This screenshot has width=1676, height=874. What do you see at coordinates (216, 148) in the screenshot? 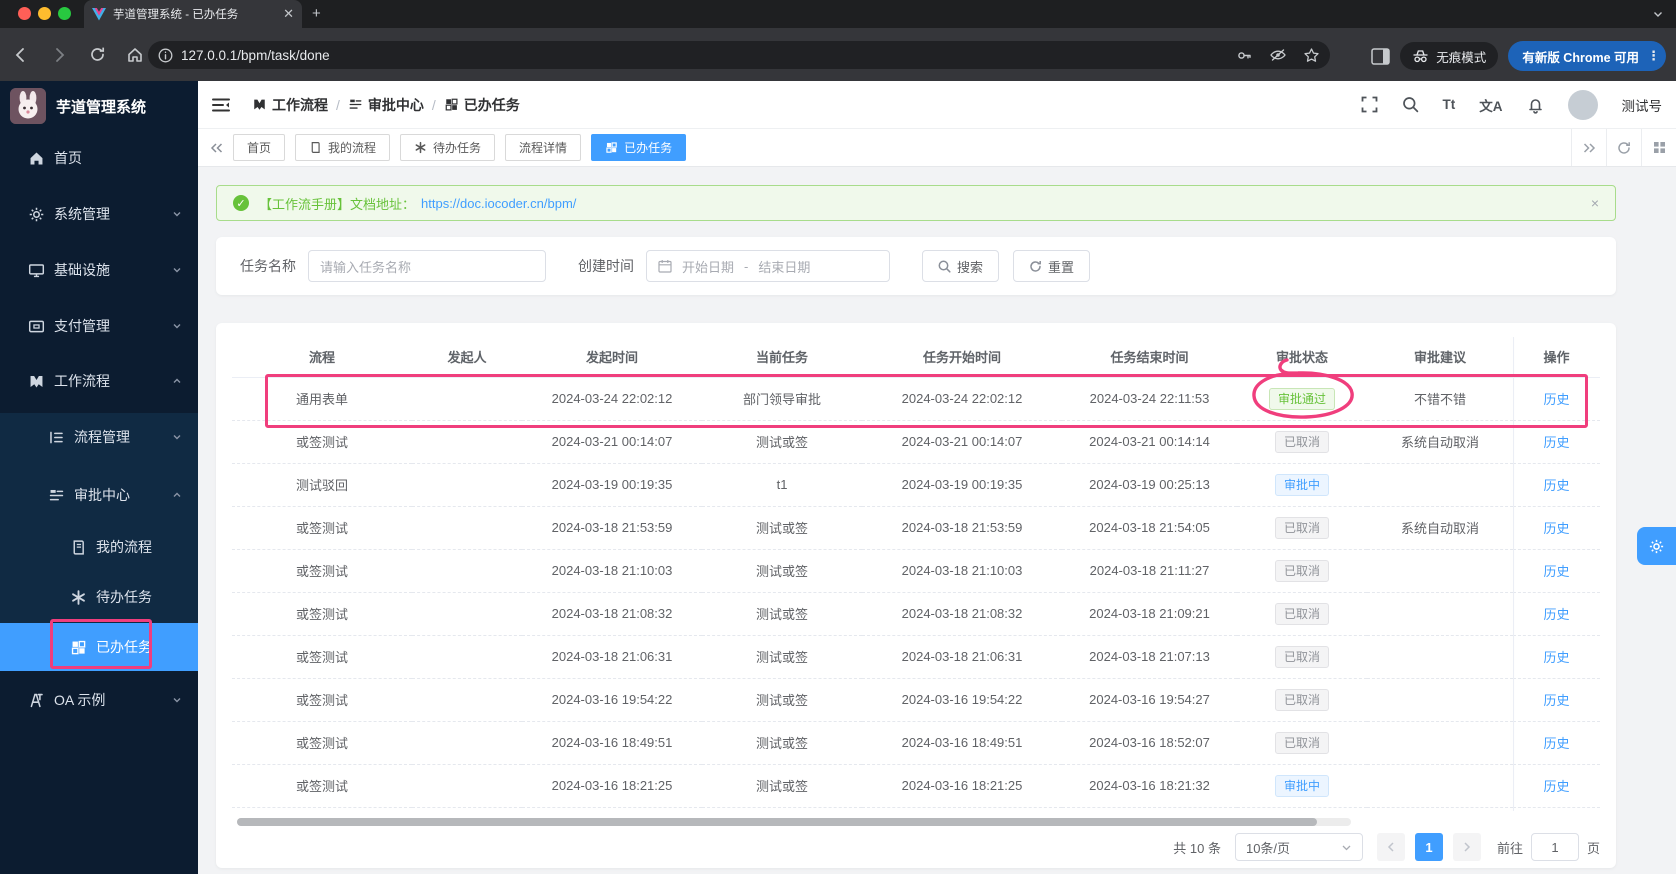
I see `tabs-scroll-left-icon` at bounding box center [216, 148].